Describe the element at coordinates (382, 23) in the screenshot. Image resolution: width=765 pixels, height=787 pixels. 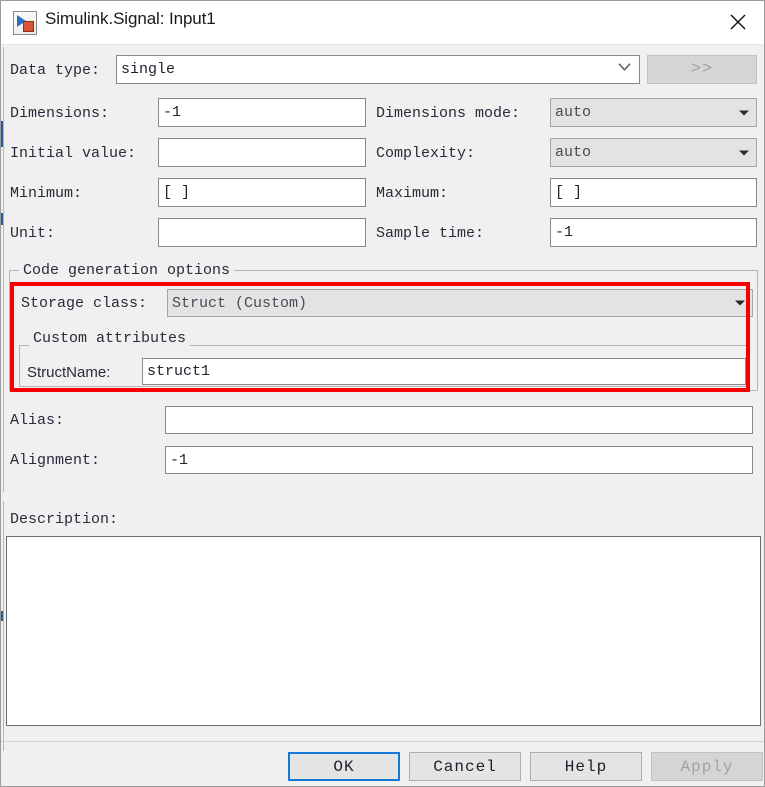
I see `title-bar: Simulink.Signal: Input1` at that location.